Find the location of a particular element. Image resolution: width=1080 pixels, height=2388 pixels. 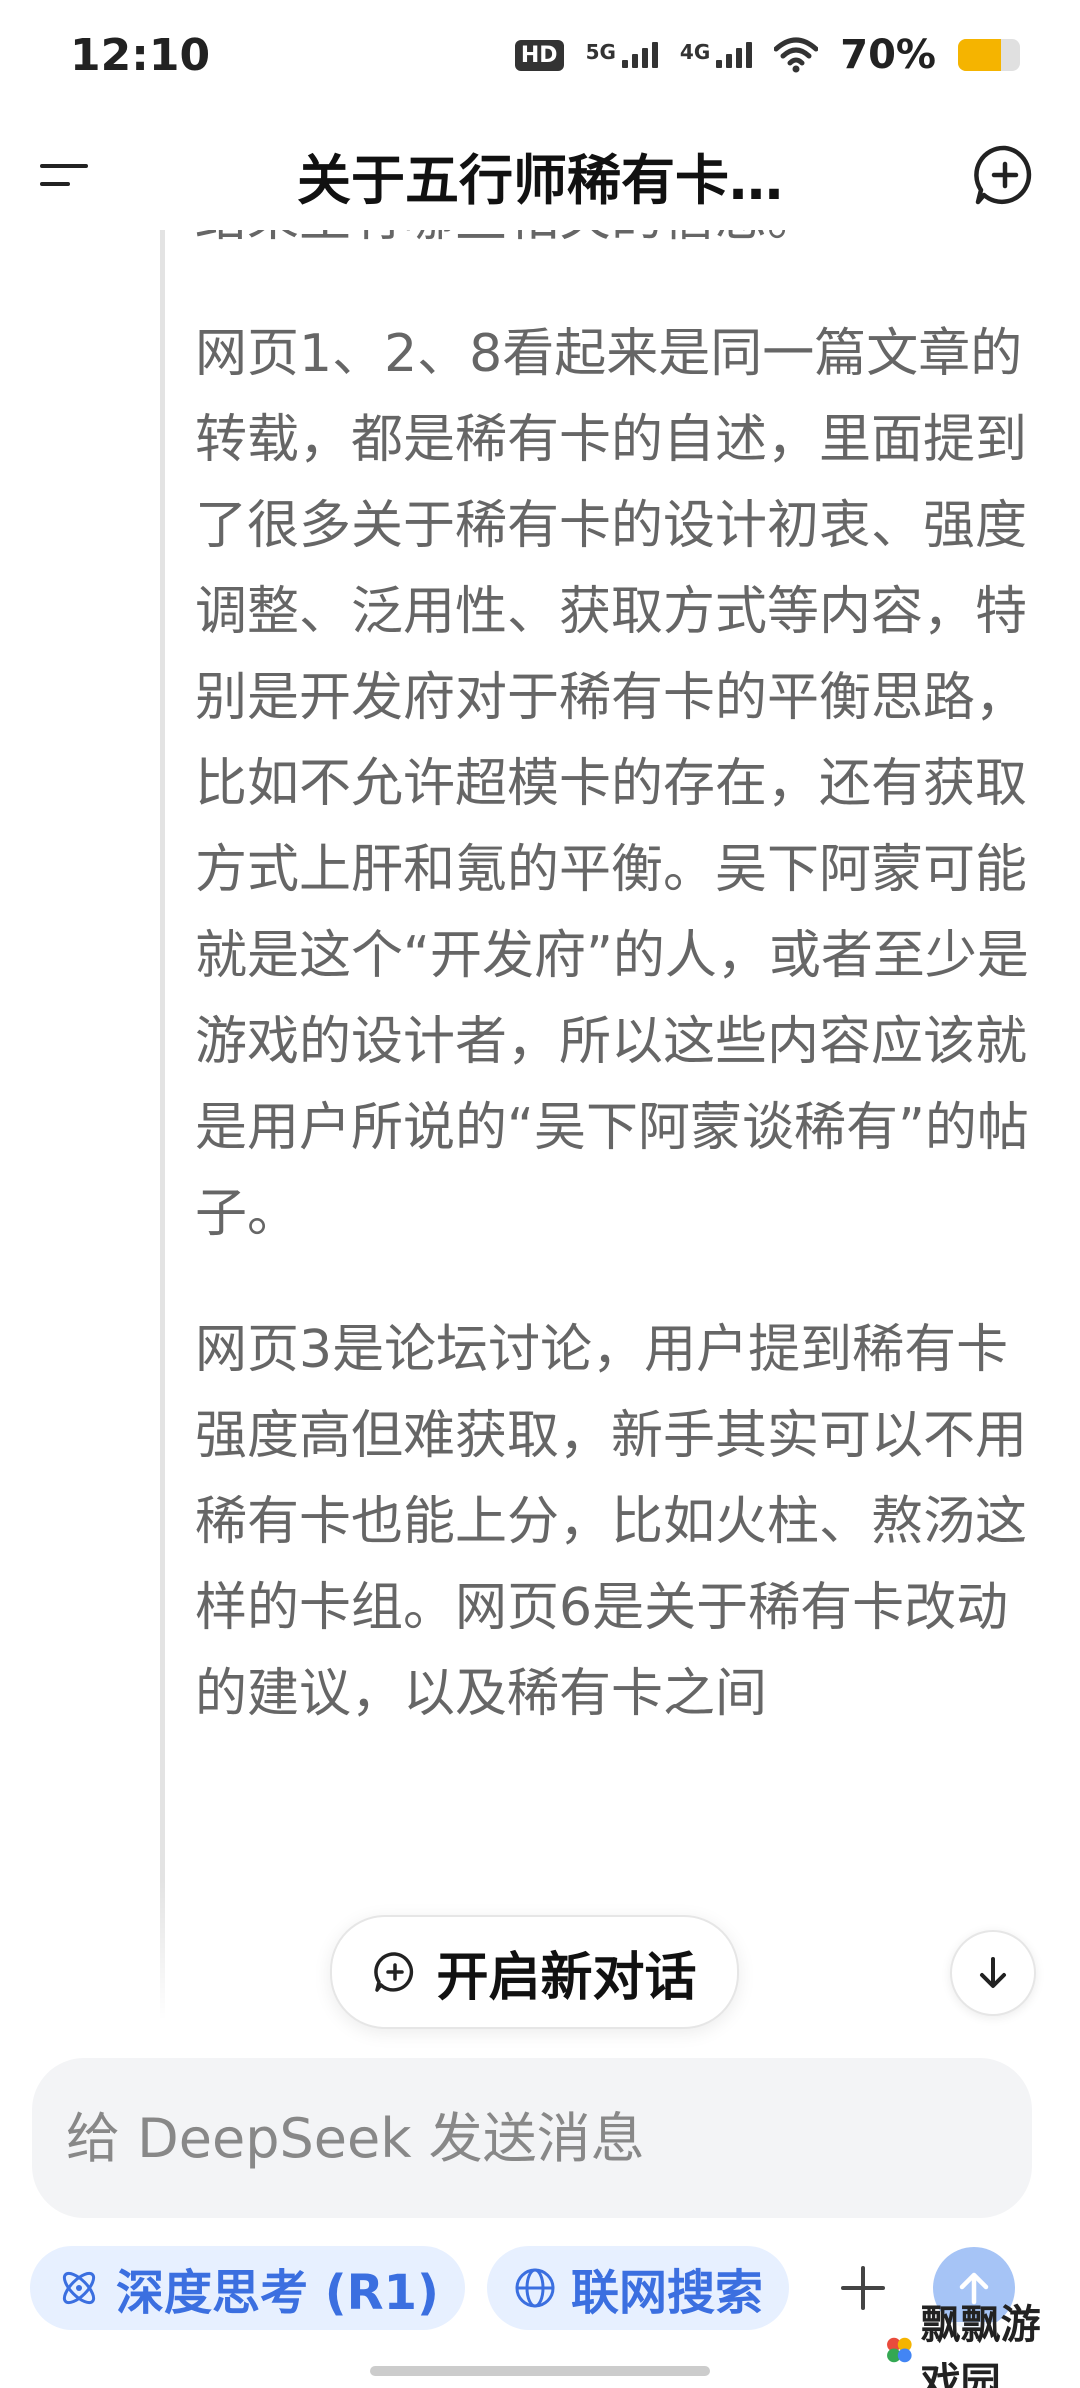

deep-think-toggle: 深度思考 (R1) is located at coordinates (247, 2288).